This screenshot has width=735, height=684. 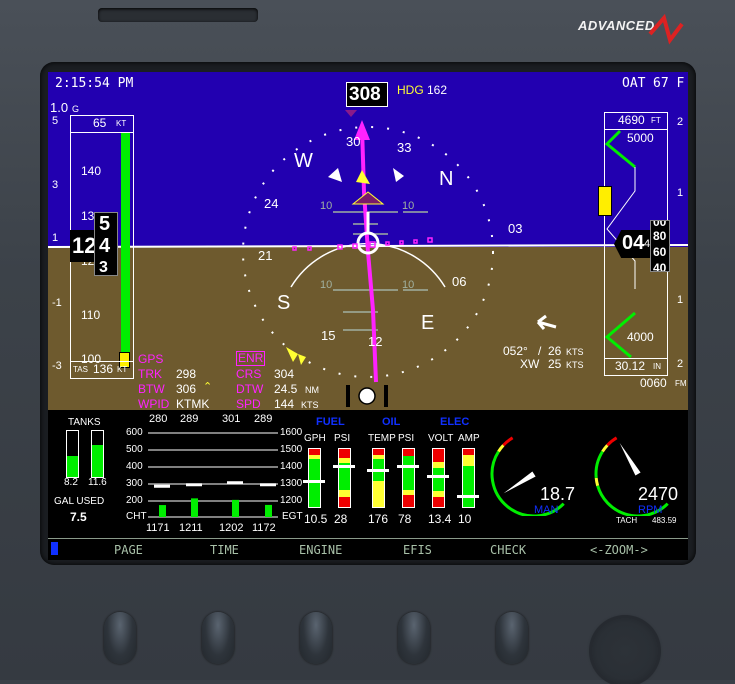 What do you see at coordinates (619, 550) in the screenshot?
I see `softkey-zoom: <-ZOOM->` at bounding box center [619, 550].